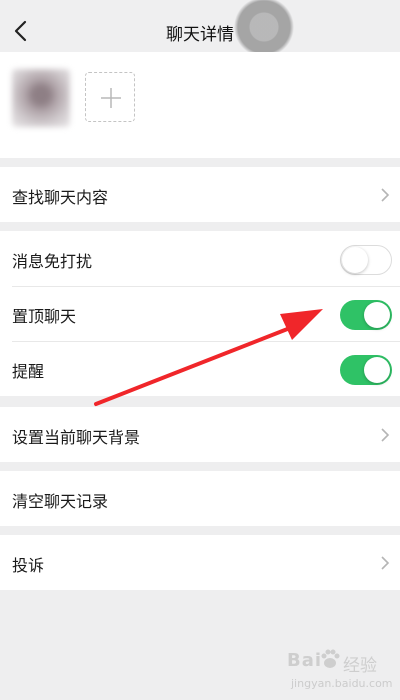 The image size is (400, 700). Describe the element at coordinates (41, 98) in the screenshot. I see `member-avatar` at that location.